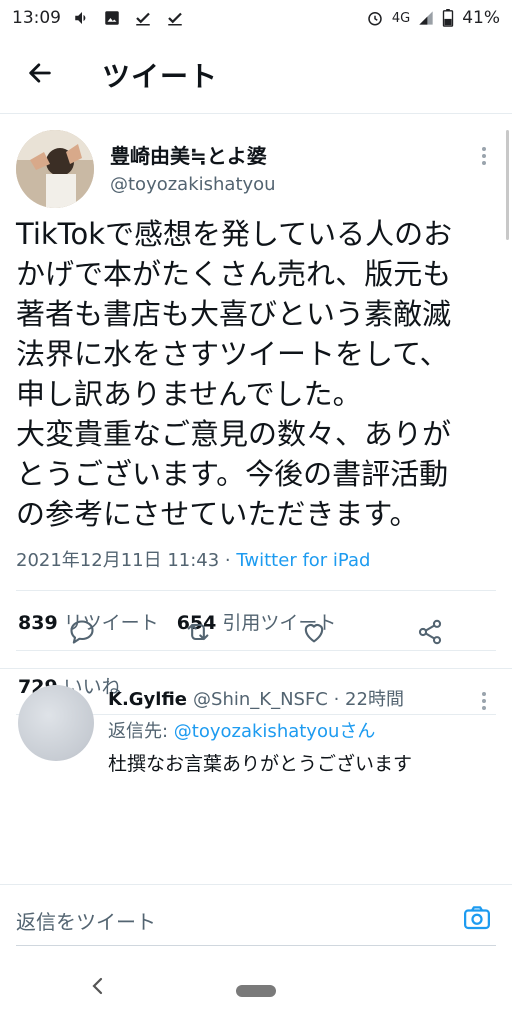 The image size is (512, 1024). What do you see at coordinates (112, 18) in the screenshot?
I see `image-icon` at bounding box center [112, 18].